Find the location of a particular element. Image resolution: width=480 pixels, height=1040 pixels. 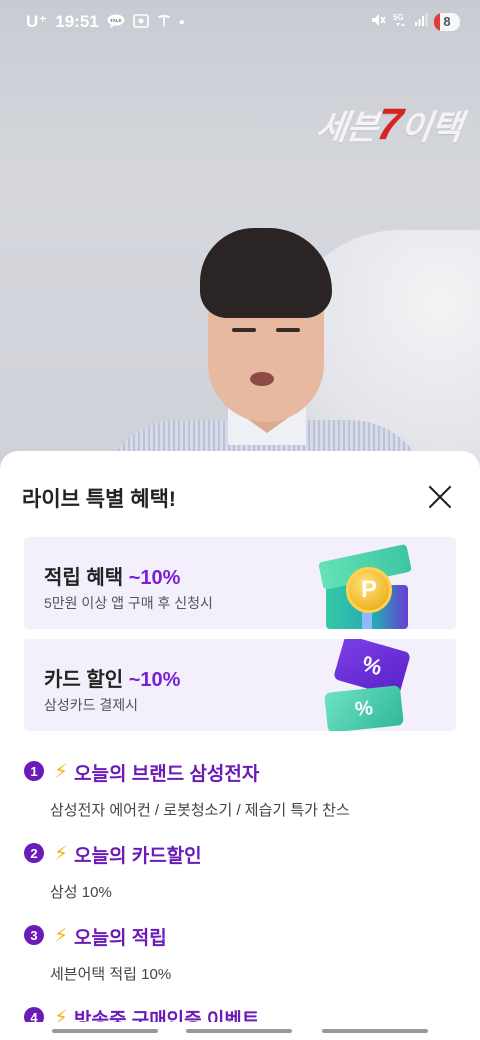

mute-icon is located at coordinates (378, 21).